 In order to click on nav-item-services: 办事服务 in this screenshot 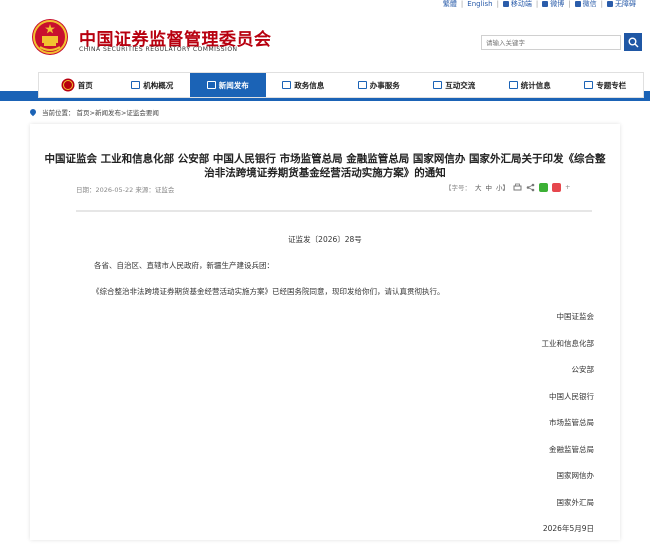, I will do `click(379, 85)`.